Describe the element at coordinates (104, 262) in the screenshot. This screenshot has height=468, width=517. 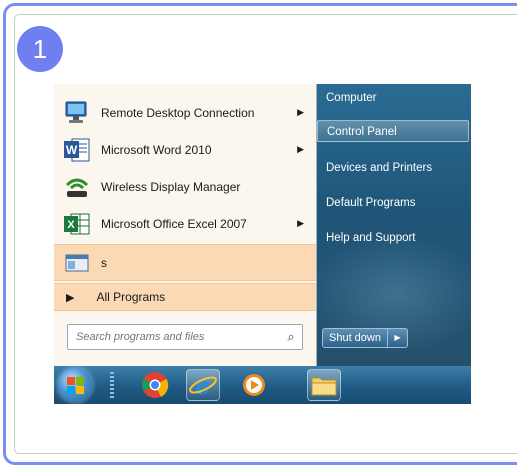
I see `program-label: s` at that location.